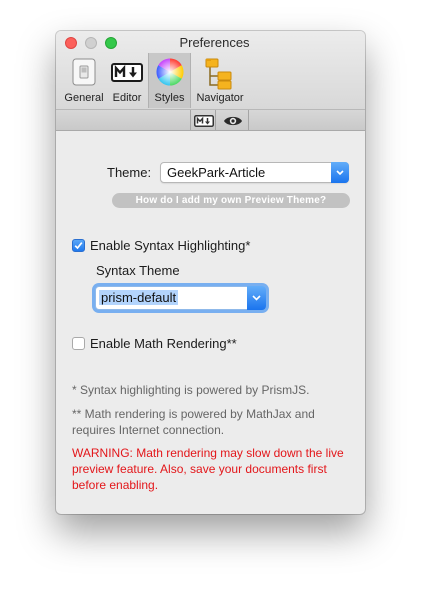 This screenshot has width=421, height=594. I want to click on tab-navigator-label: Navigator, so click(220, 98).